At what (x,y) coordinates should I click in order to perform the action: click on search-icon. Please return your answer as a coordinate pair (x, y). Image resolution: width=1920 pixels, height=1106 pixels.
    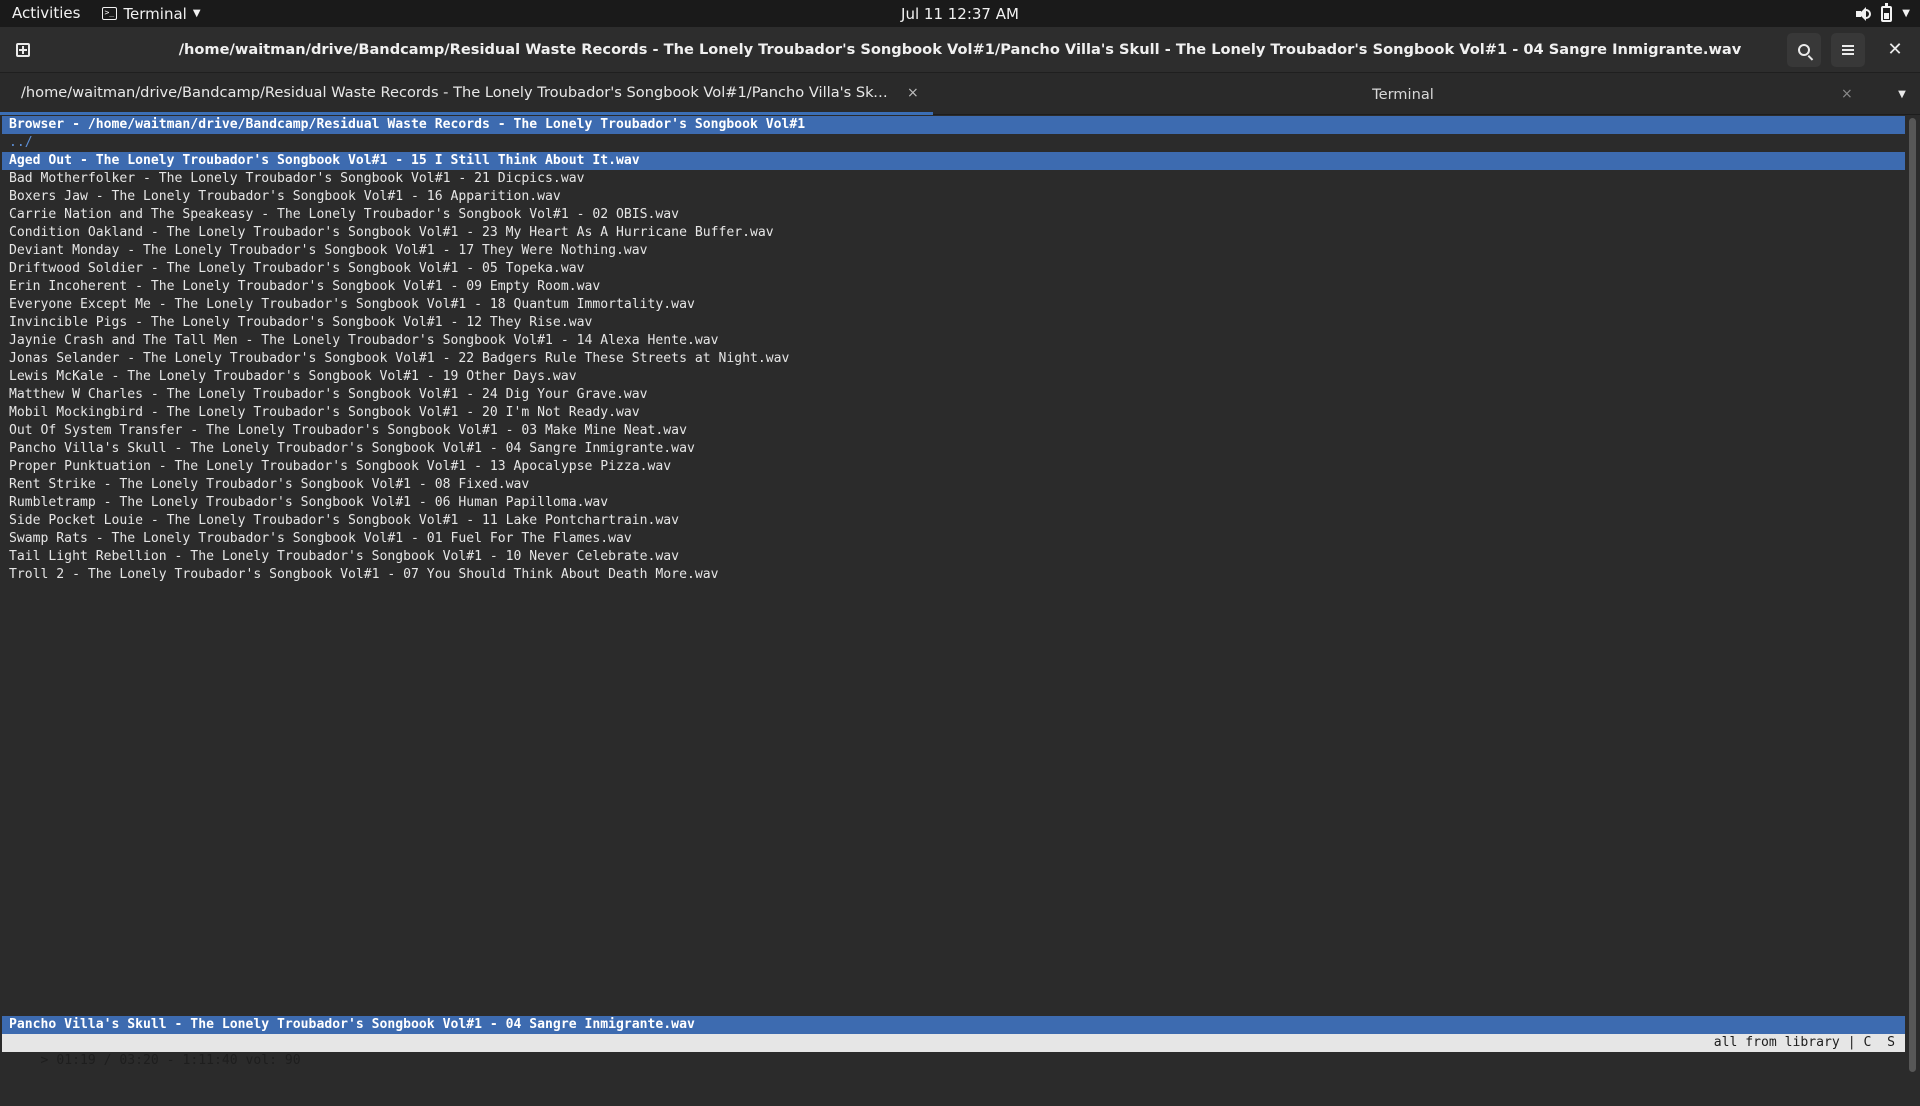
    Looking at the image, I should click on (1804, 50).